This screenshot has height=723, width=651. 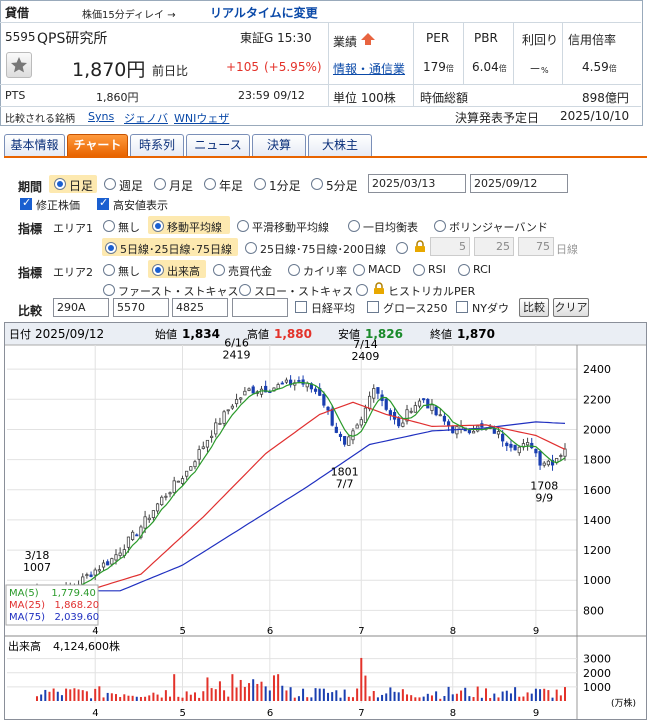 What do you see at coordinates (571, 307) in the screenshot?
I see `clear-button: クリア` at bounding box center [571, 307].